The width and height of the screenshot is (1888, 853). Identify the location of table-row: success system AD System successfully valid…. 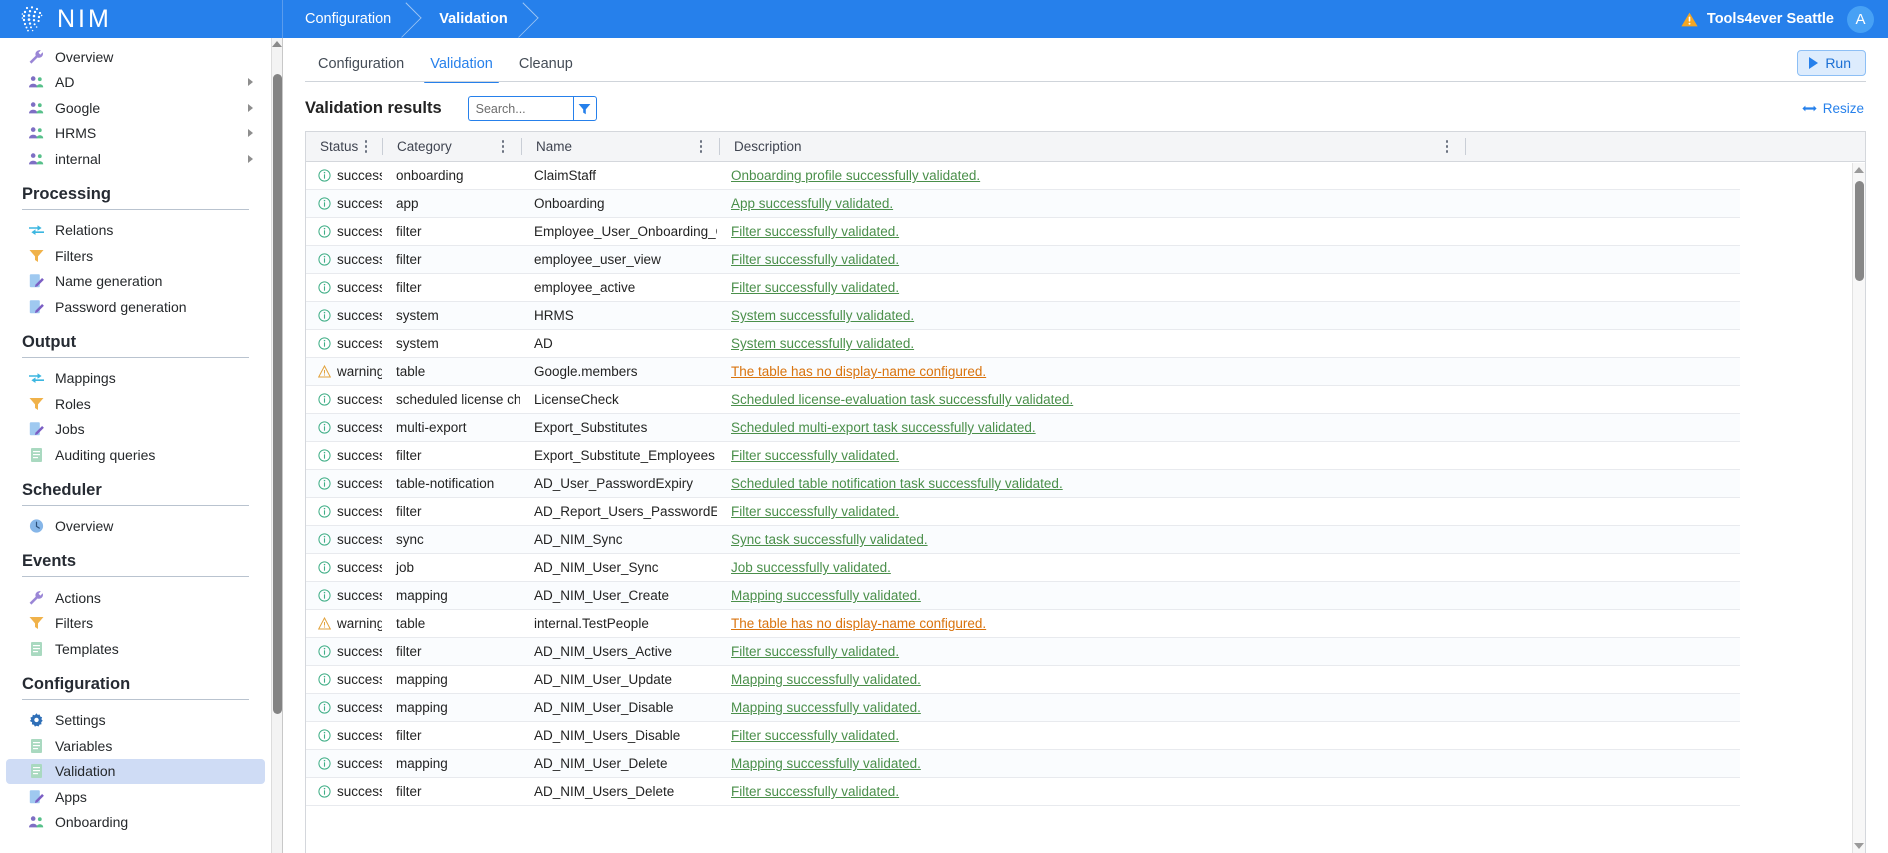
(1023, 344).